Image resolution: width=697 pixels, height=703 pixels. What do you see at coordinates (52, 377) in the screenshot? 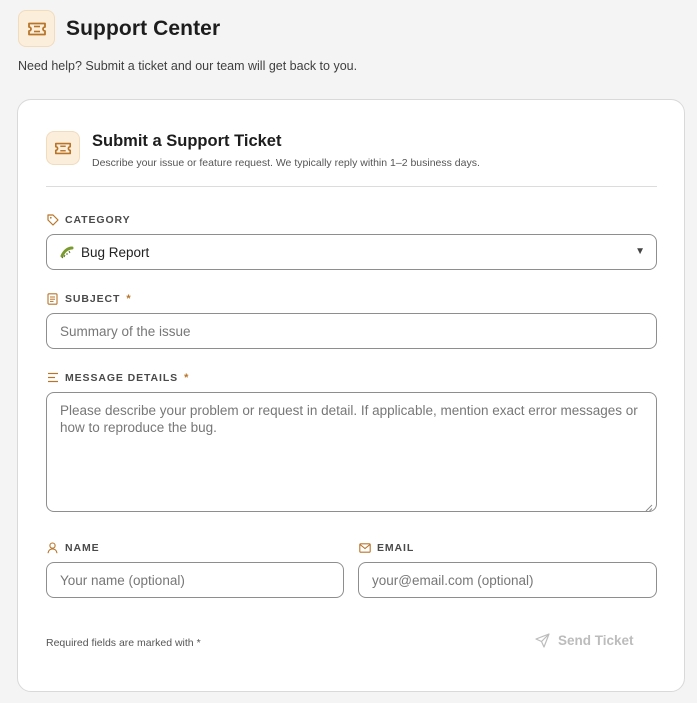
I see `lines-icon` at bounding box center [52, 377].